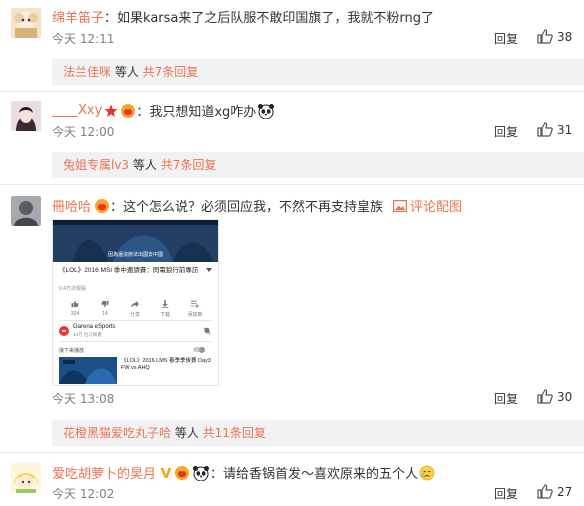  I want to click on like-video-button: 324, so click(75, 306).